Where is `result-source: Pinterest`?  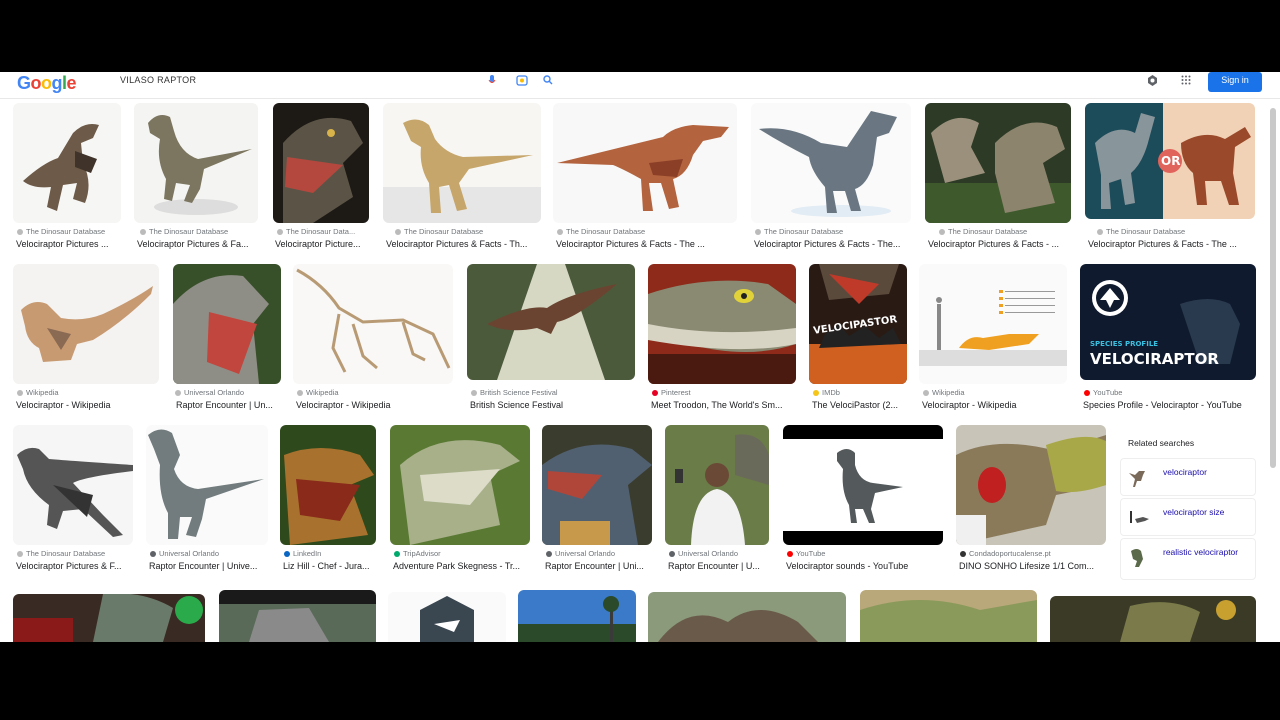 result-source: Pinterest is located at coordinates (725, 392).